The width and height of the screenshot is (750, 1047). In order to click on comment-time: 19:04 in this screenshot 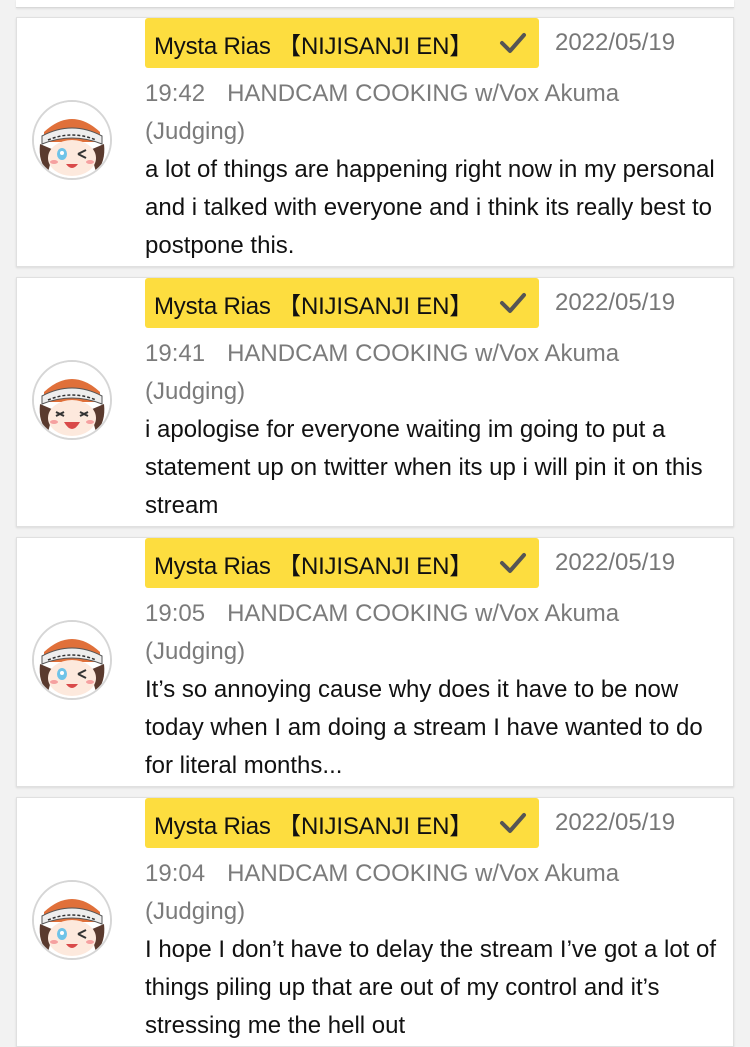, I will do `click(175, 873)`.